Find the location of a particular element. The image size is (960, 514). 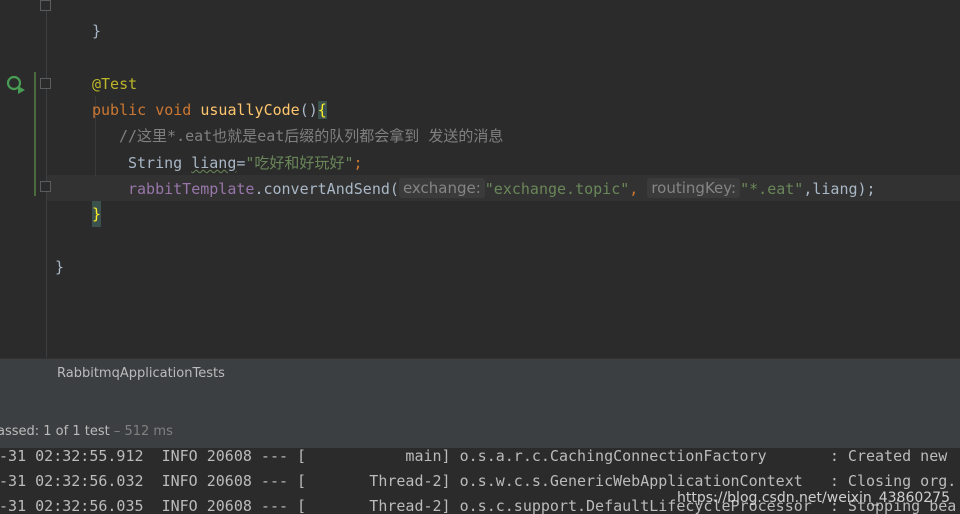

closing-brace: } is located at coordinates (97, 31).